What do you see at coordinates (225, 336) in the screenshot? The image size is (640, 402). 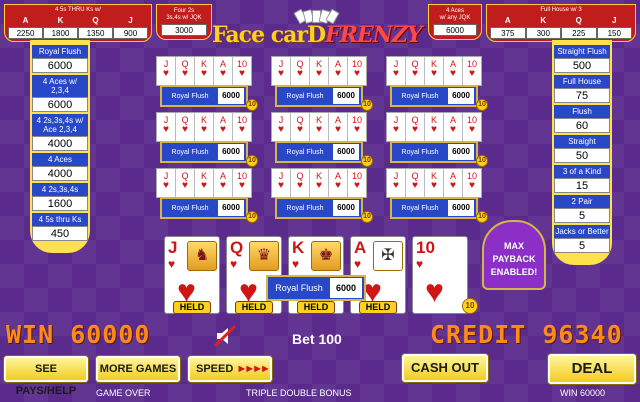 I see `mute-icon` at bounding box center [225, 336].